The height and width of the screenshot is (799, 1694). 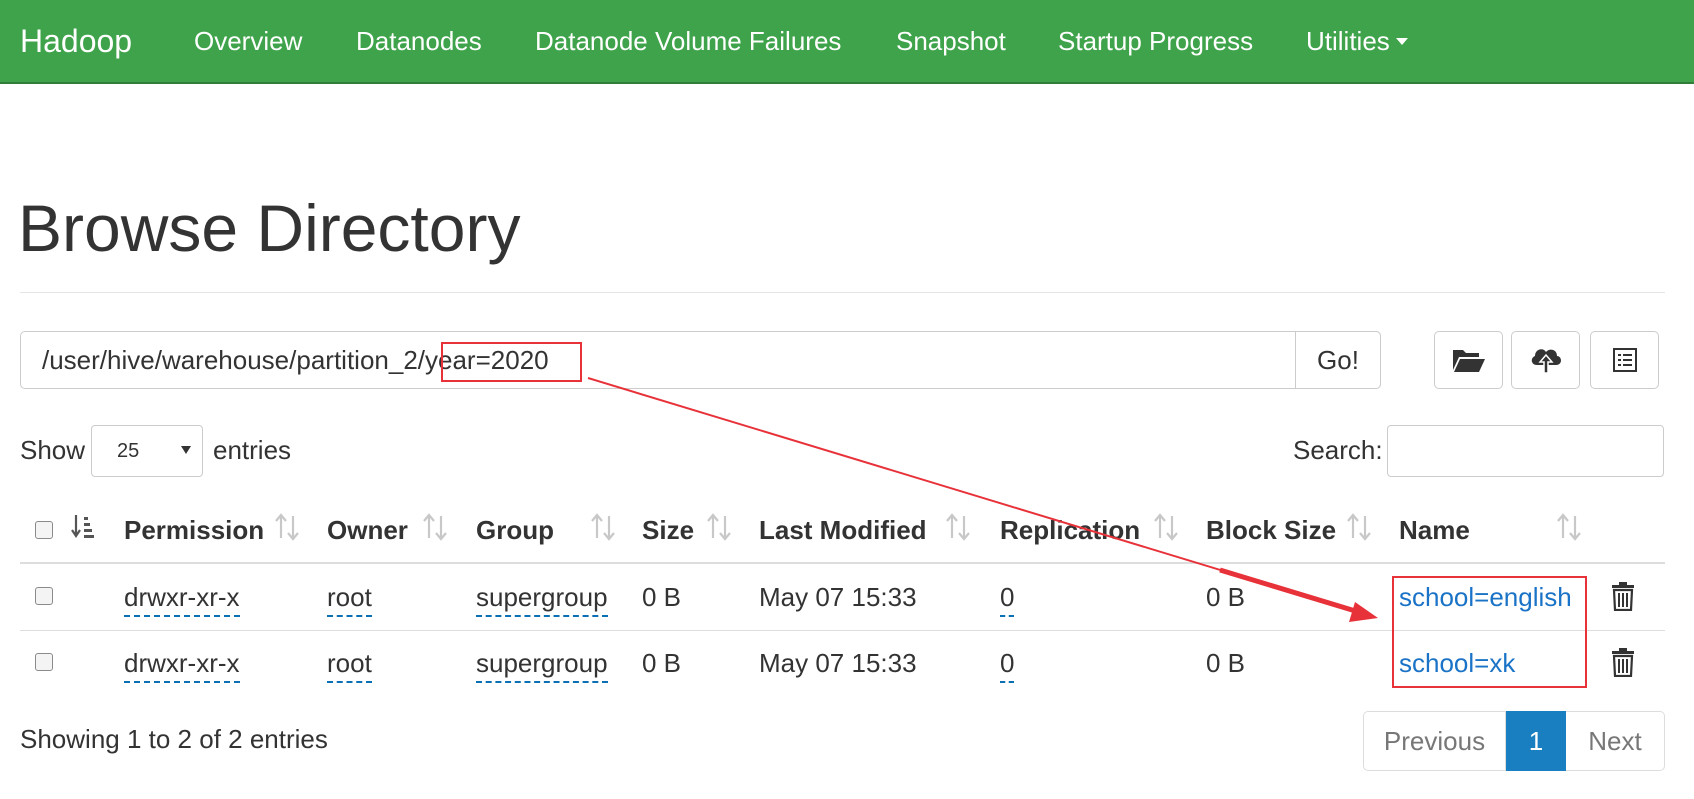 I want to click on arrow-head, so click(x=1363, y=612).